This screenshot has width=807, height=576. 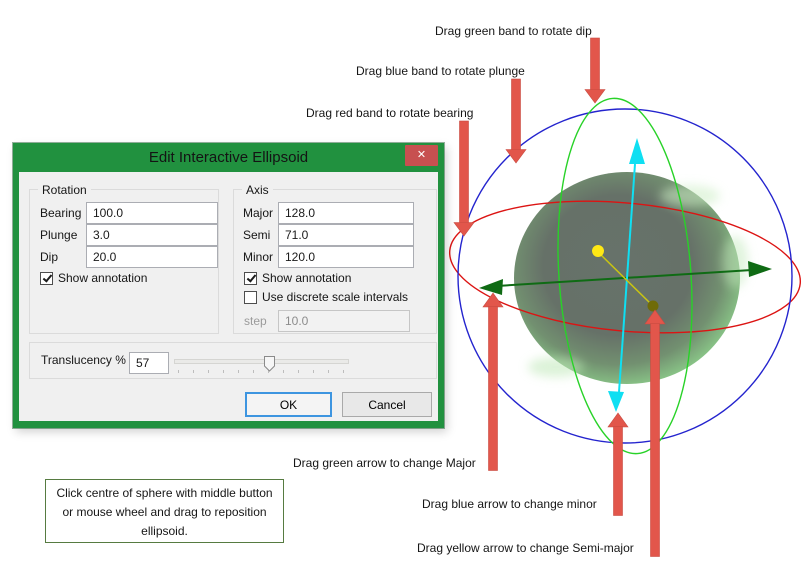 I want to click on annotation-arrow-plunge, so click(x=516, y=121).